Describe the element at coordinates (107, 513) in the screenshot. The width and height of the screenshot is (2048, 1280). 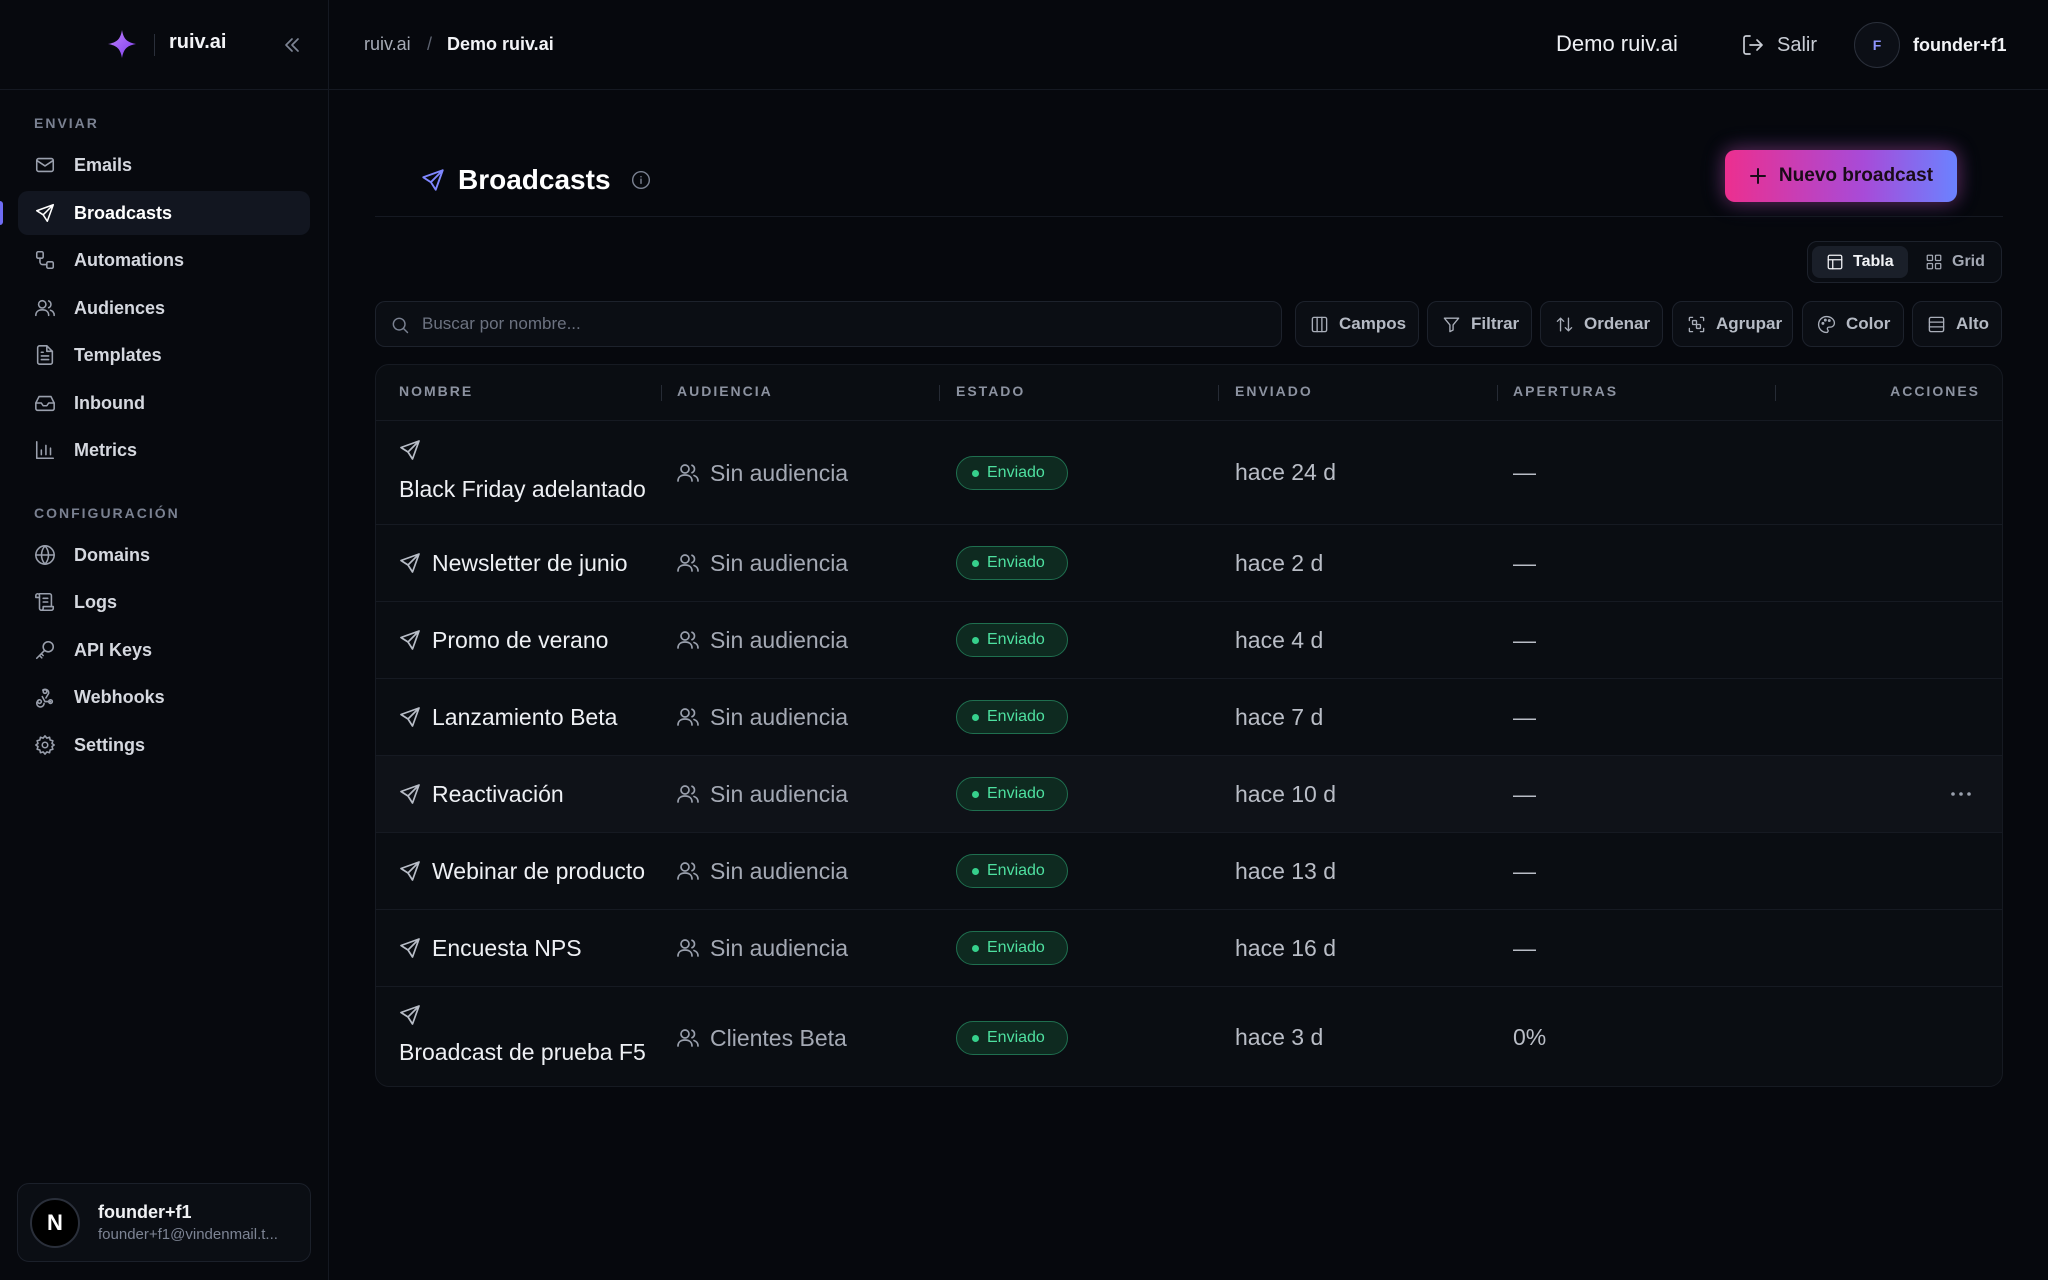
I see `section-label-config: CONFIGURACIÓN` at that location.